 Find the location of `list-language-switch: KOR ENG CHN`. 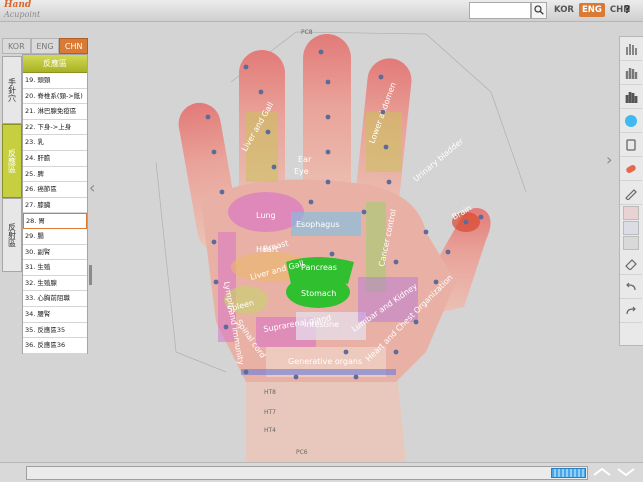

list-language-switch: KOR ENG CHN is located at coordinates (45, 46).